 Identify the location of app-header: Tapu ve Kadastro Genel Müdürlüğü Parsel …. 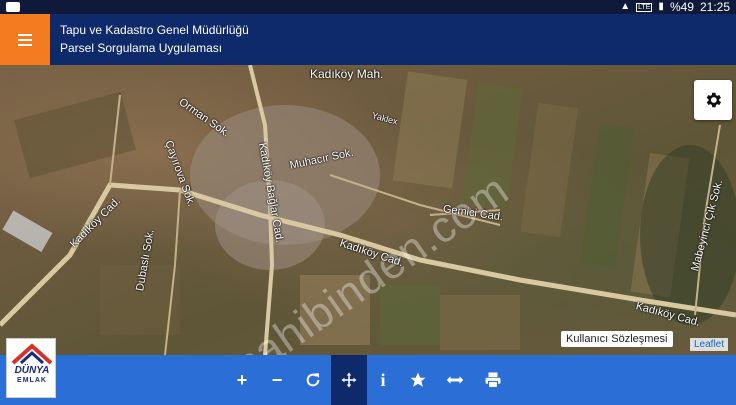
(368, 39).